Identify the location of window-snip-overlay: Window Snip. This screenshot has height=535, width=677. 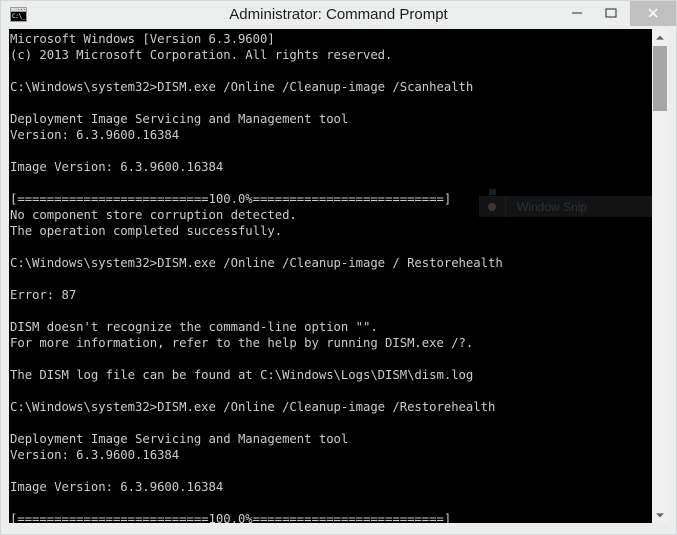
(565, 206).